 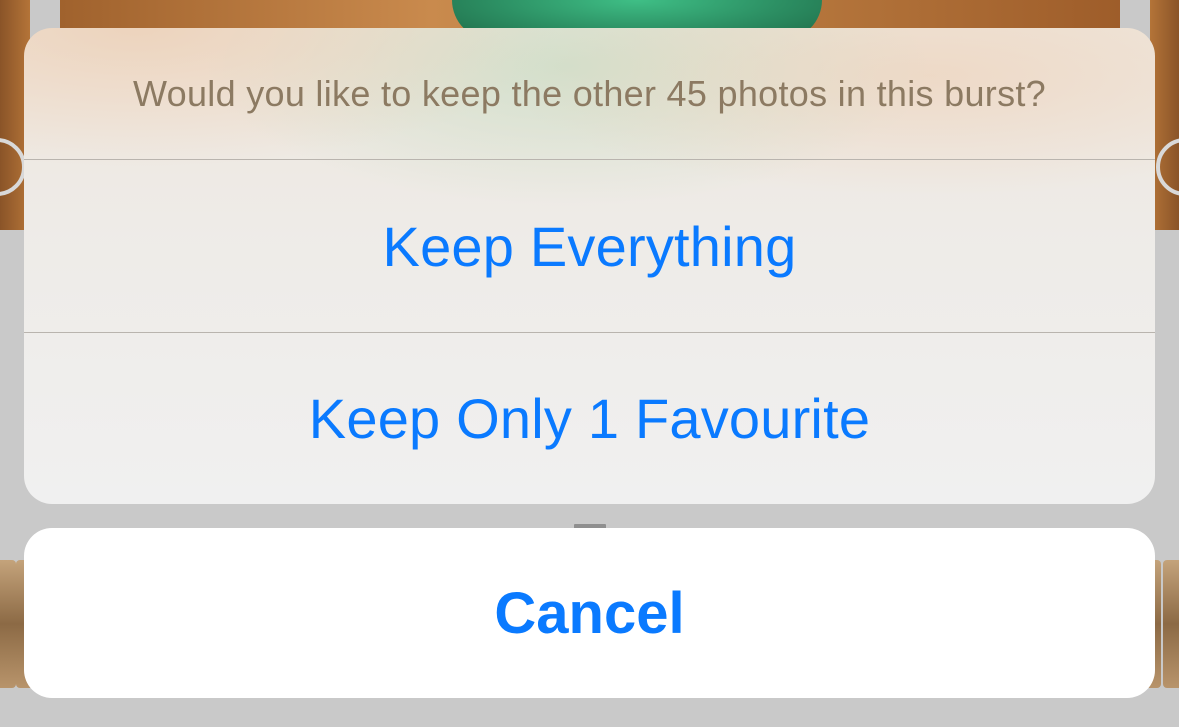 I want to click on keep-only-favourite-label: Keep Only 1 Favourite, so click(x=589, y=418).